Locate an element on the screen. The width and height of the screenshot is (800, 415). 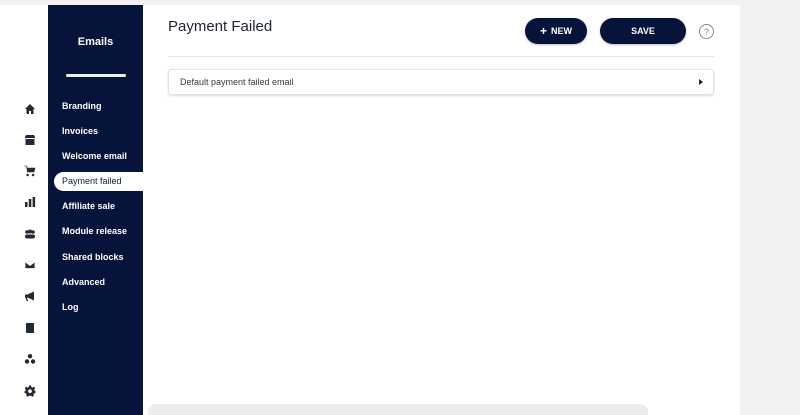
gear-icon is located at coordinates (30, 391).